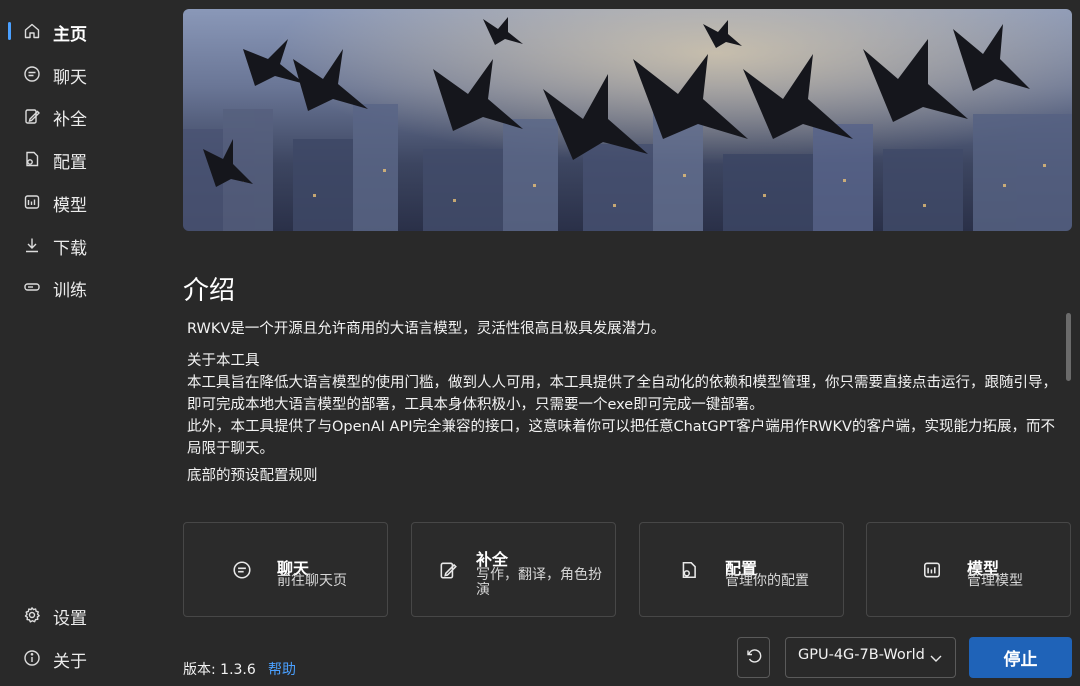 This screenshot has width=1080, height=686. Describe the element at coordinates (936, 659) in the screenshot. I see `chevron-down-icon` at that location.